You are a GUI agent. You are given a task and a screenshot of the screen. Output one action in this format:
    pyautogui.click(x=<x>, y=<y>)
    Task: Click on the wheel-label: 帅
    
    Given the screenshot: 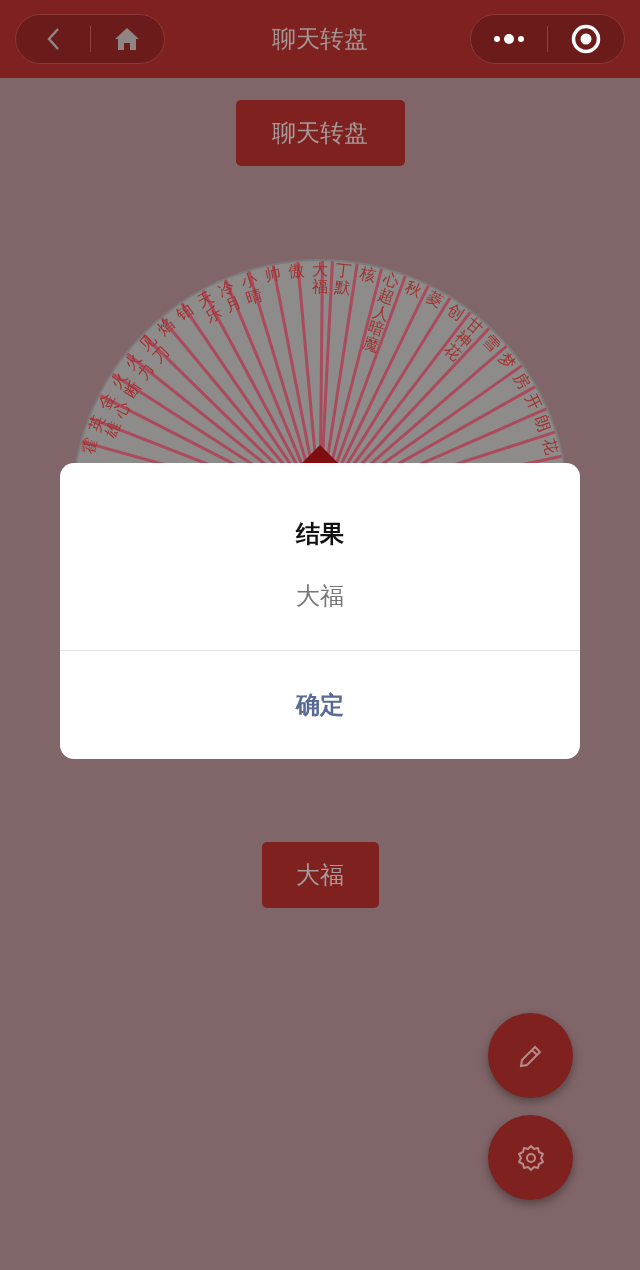 What is the action you would take?
    pyautogui.click(x=273, y=276)
    